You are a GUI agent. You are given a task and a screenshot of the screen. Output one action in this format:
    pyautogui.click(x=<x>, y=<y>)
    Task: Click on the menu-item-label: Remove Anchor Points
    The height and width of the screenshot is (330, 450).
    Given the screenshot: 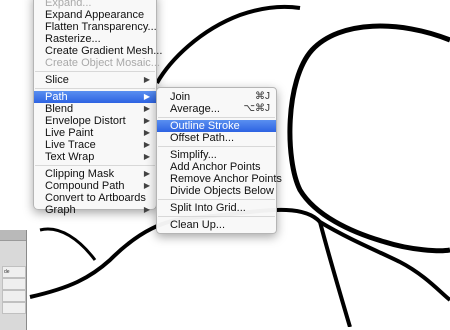 What is the action you would take?
    pyautogui.click(x=226, y=179)
    